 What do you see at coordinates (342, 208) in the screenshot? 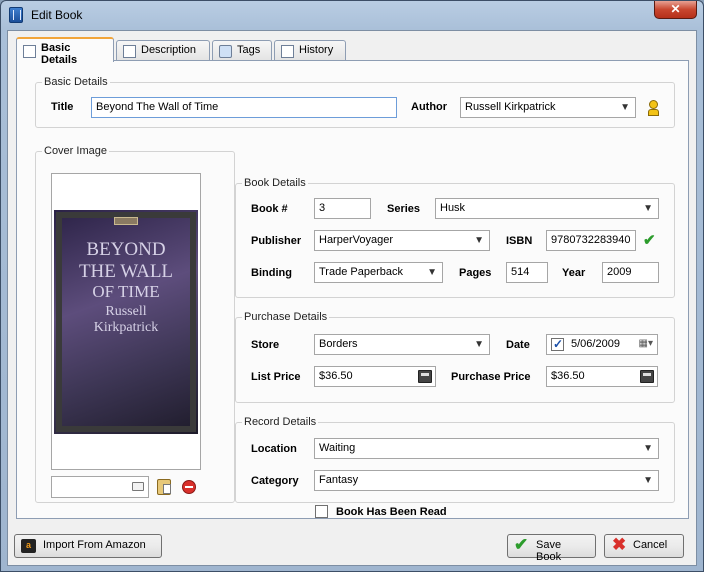
I see `book-number-input: 3` at bounding box center [342, 208].